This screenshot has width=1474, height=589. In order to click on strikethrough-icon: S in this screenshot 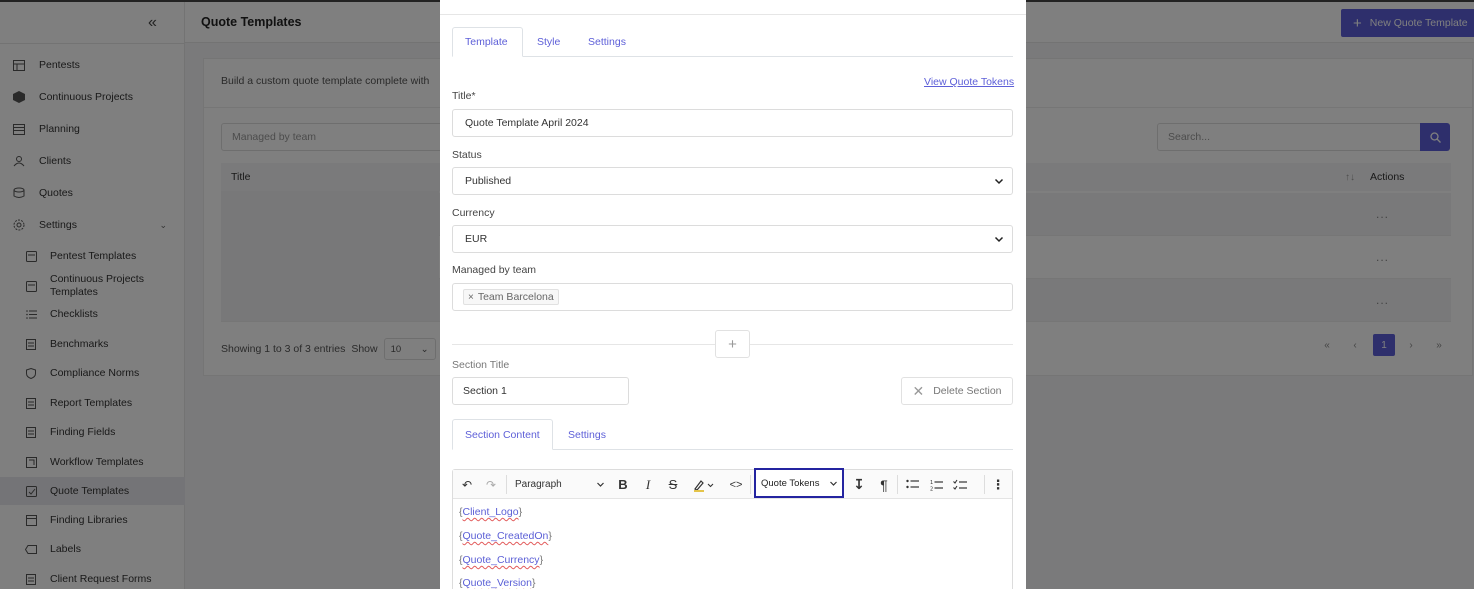, I will do `click(673, 484)`.